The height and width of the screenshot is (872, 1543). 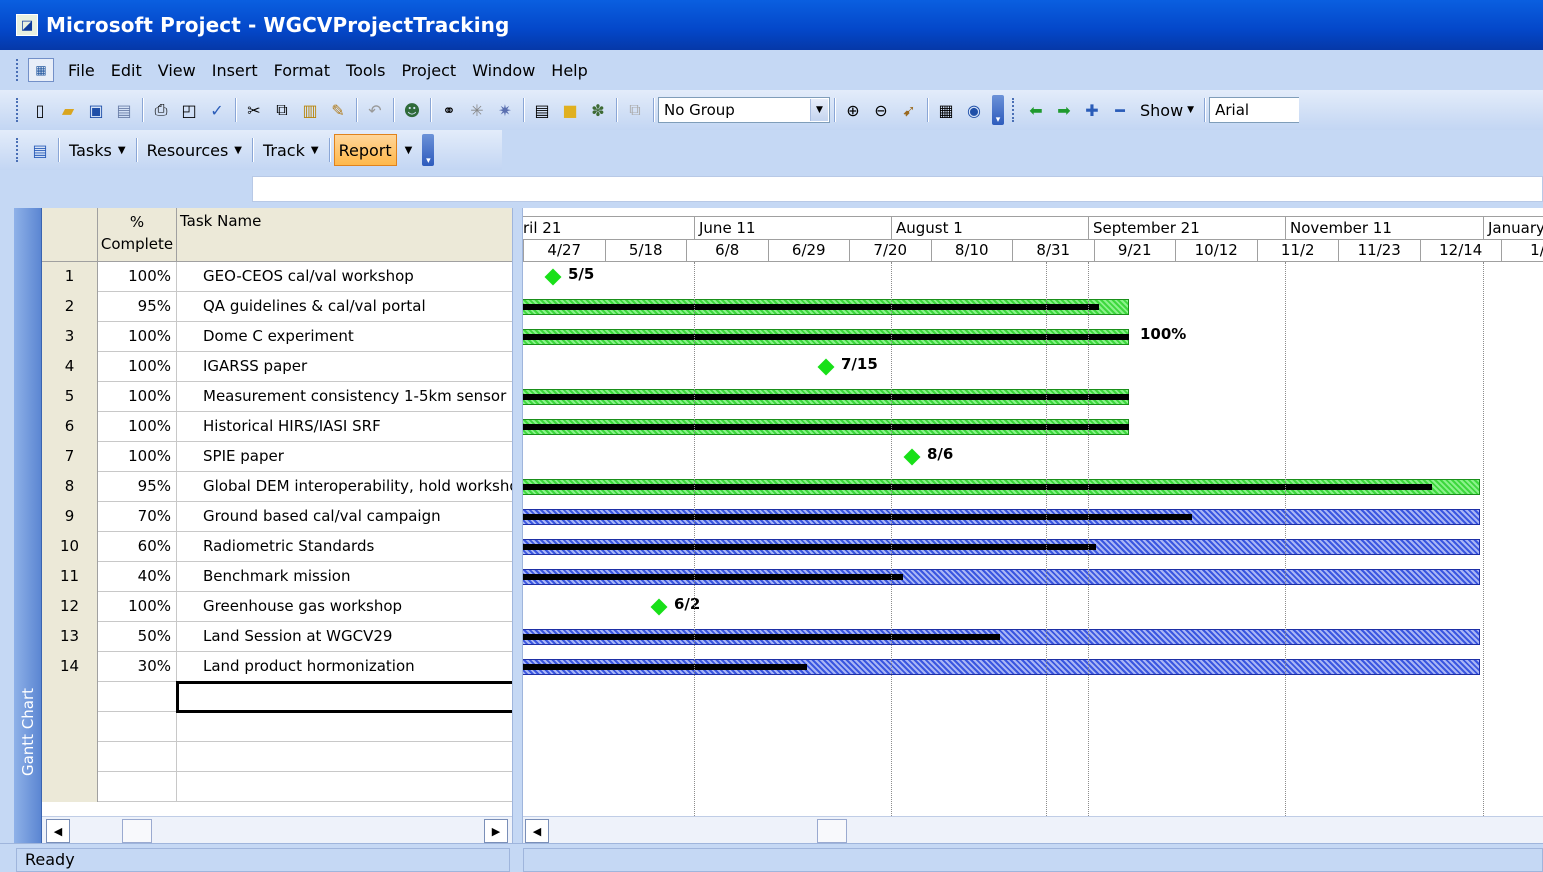 I want to click on table-row: 10 60% Radiometric Standards, so click(x=279, y=547).